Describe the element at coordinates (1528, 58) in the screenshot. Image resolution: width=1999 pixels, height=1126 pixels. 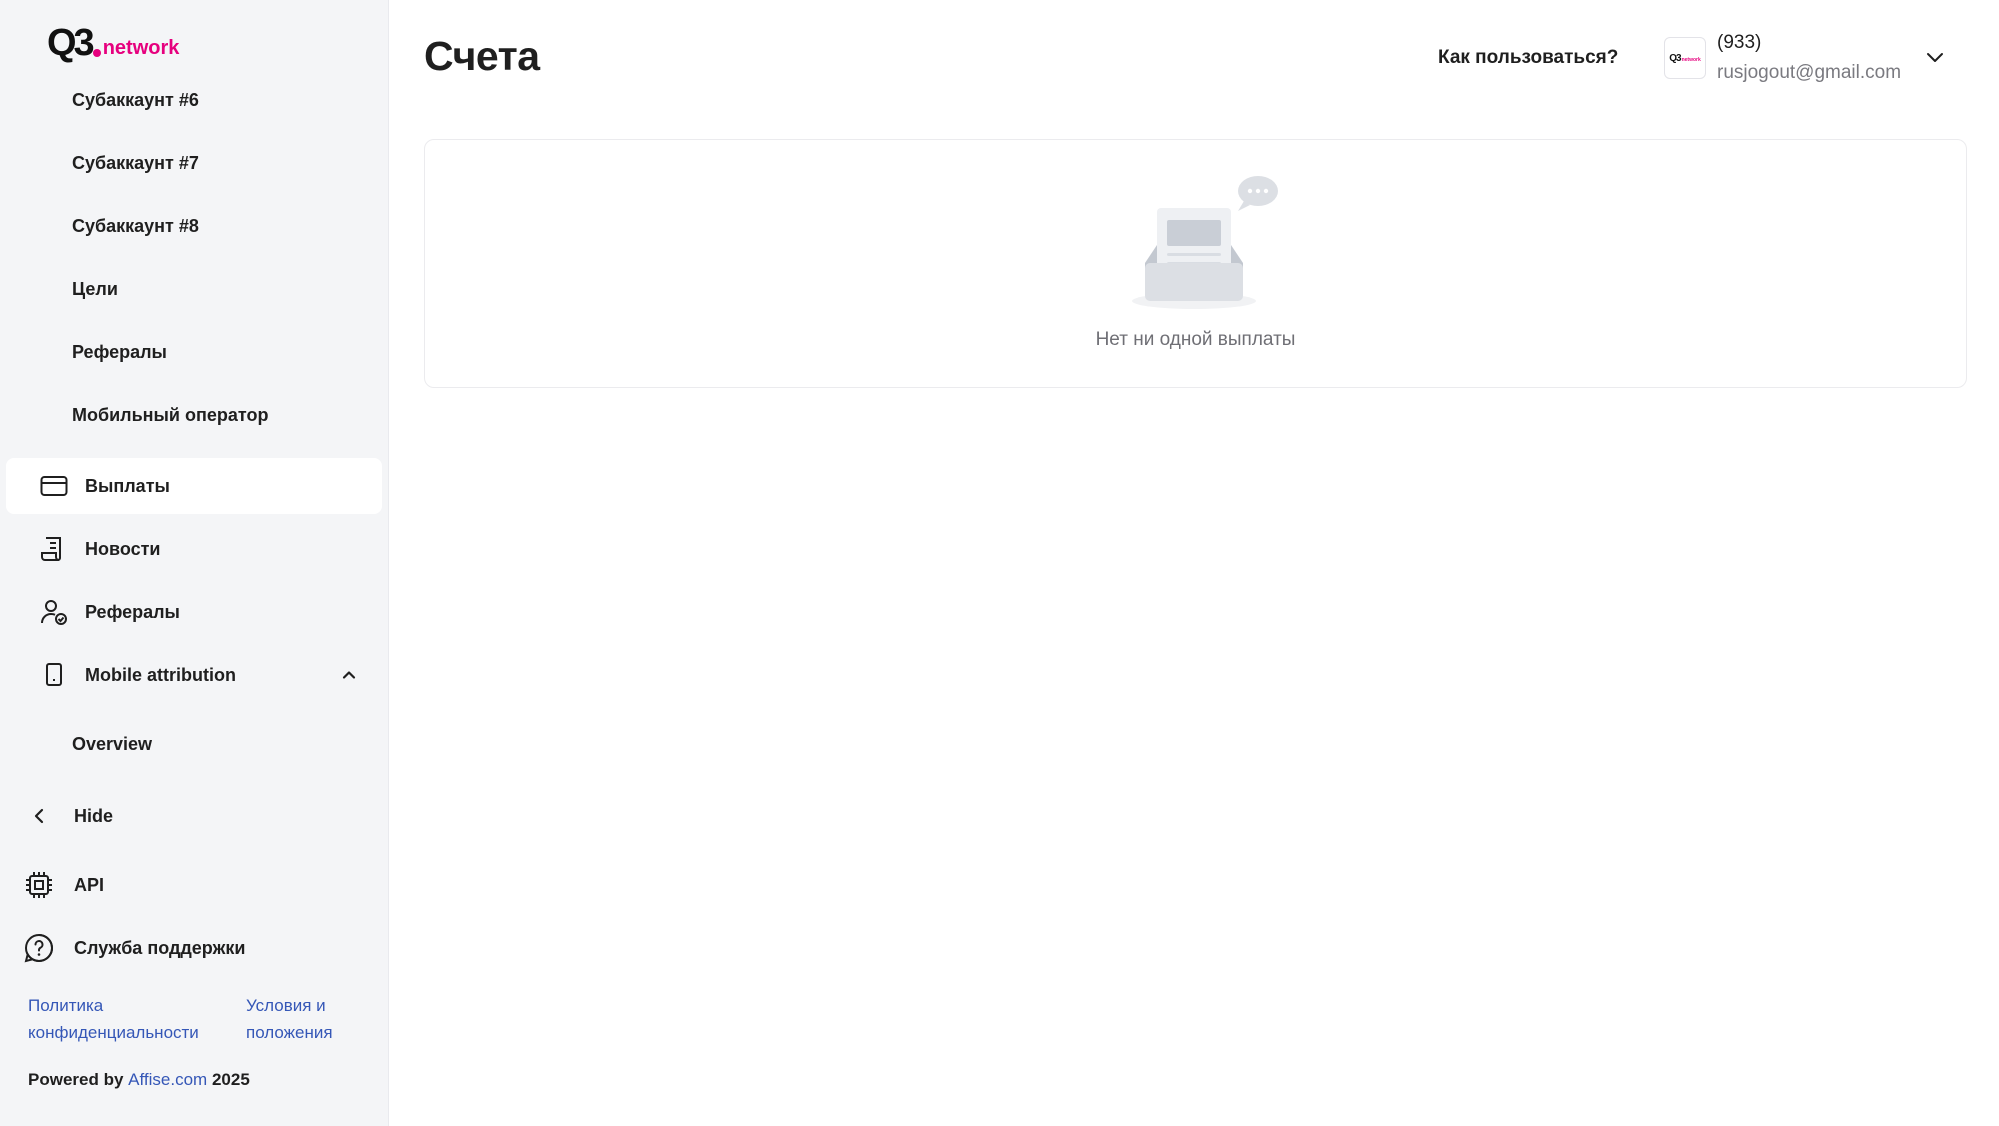
I see `how-to-use-link: Как пользоваться?` at that location.